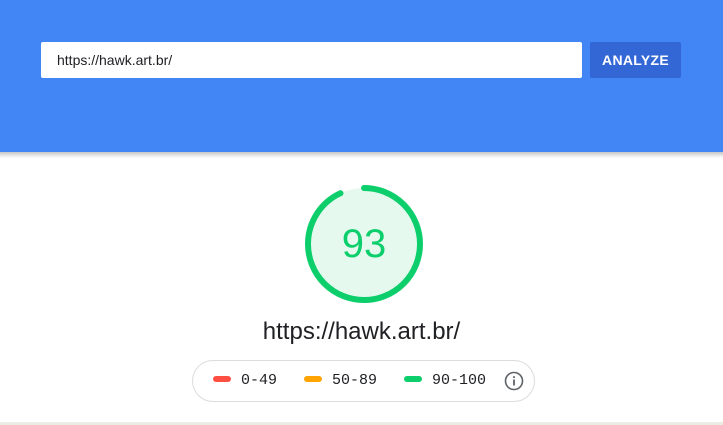 The width and height of the screenshot is (723, 425). What do you see at coordinates (222, 379) in the screenshot?
I see `legend-swatch-fail` at bounding box center [222, 379].